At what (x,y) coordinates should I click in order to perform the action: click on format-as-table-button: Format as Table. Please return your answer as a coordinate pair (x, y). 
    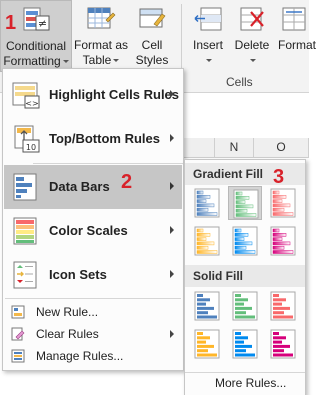
    Looking at the image, I should click on (101, 36).